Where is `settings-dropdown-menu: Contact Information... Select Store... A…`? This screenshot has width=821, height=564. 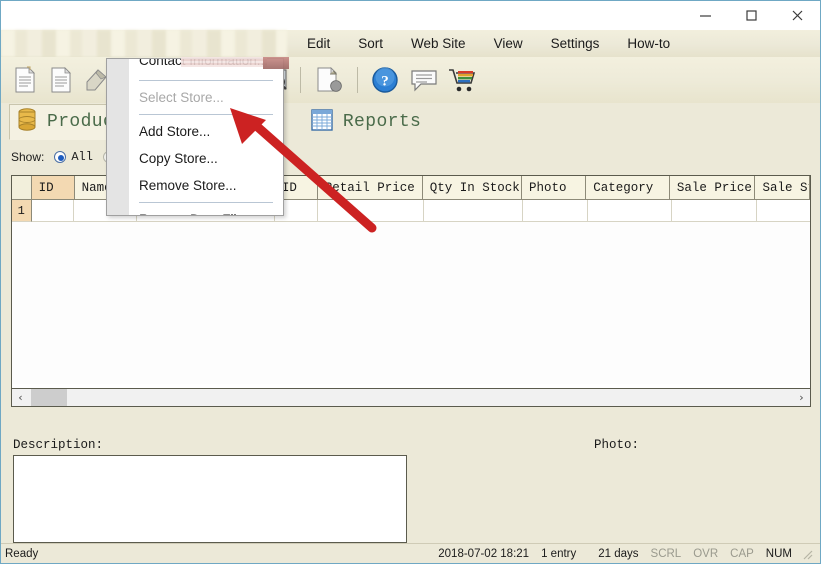 settings-dropdown-menu: Contact Information... Select Store... A… is located at coordinates (195, 137).